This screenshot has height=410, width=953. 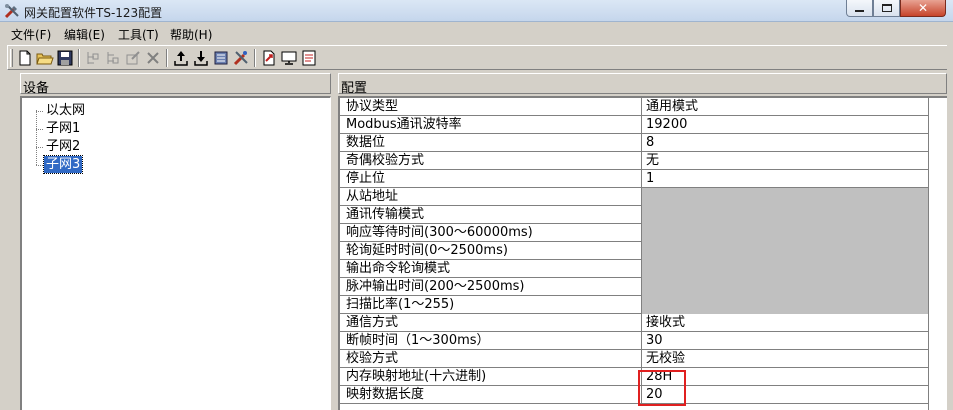 What do you see at coordinates (63, 146) in the screenshot?
I see `tree-item-label: 子网2` at bounding box center [63, 146].